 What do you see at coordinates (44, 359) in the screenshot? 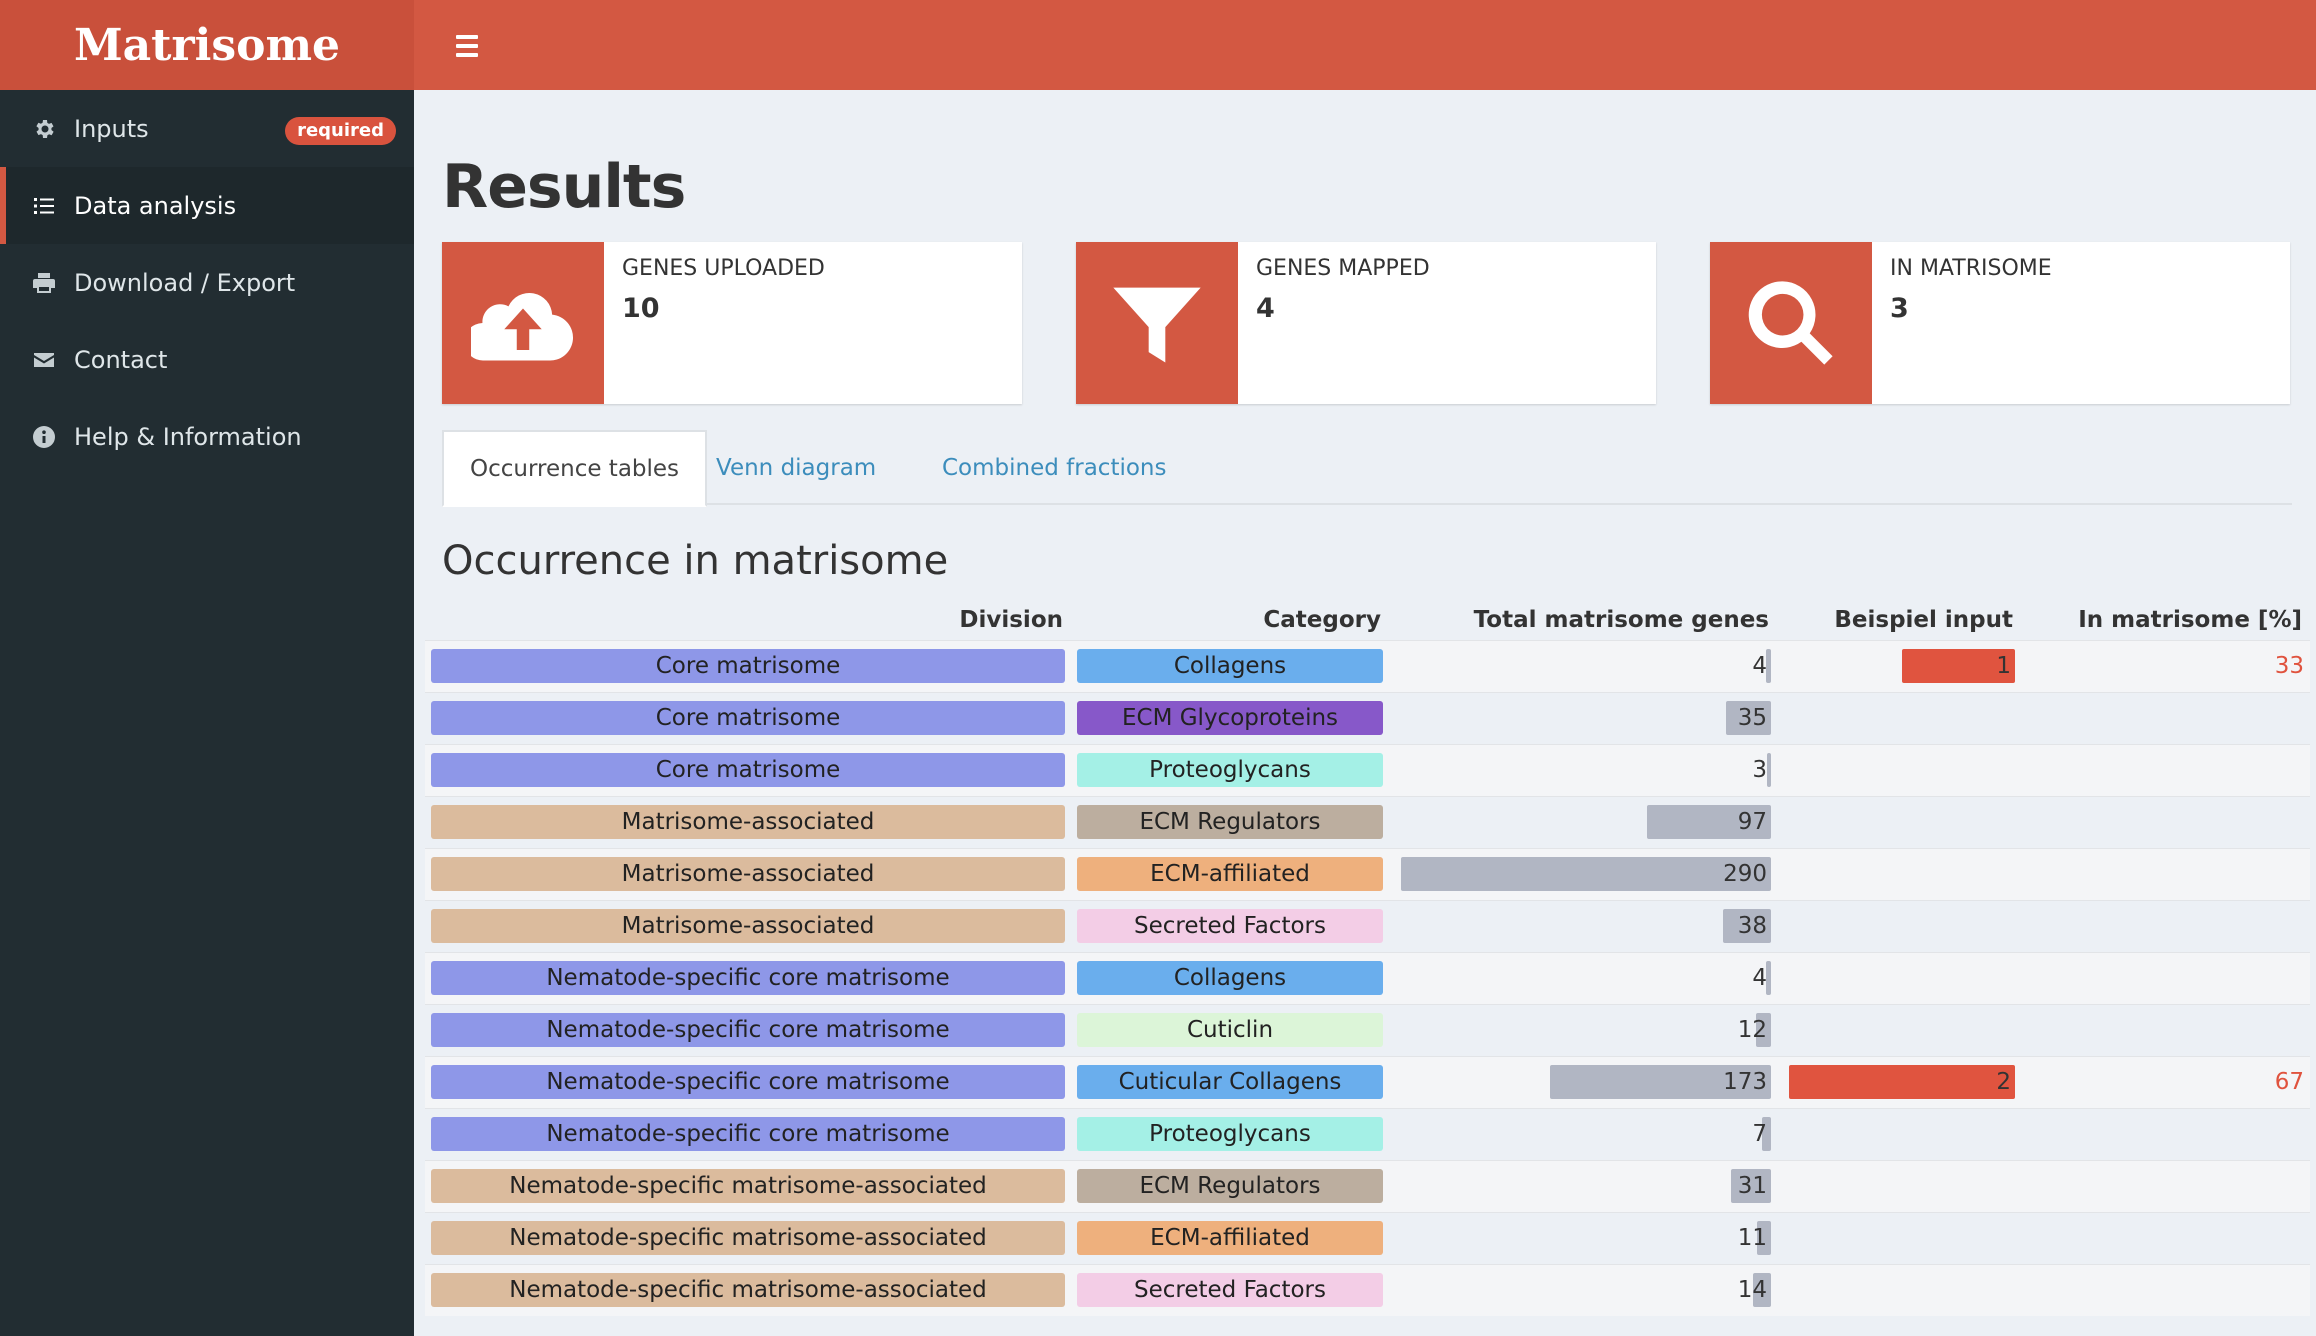
I see `envelope-icon` at bounding box center [44, 359].